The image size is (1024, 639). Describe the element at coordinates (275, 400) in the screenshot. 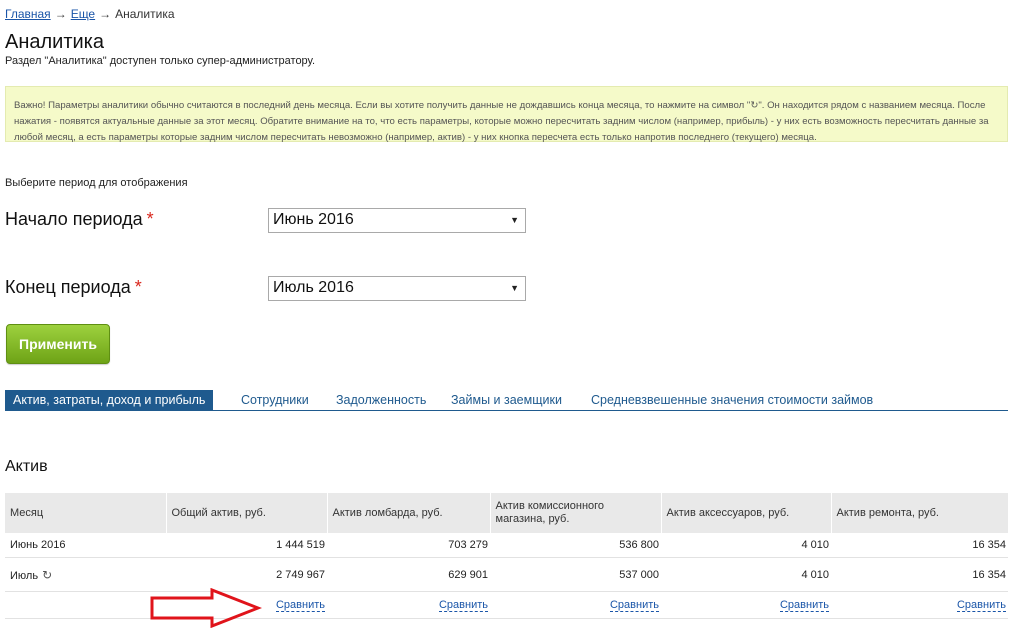

I see `tab-employees: Сотрудники` at that location.